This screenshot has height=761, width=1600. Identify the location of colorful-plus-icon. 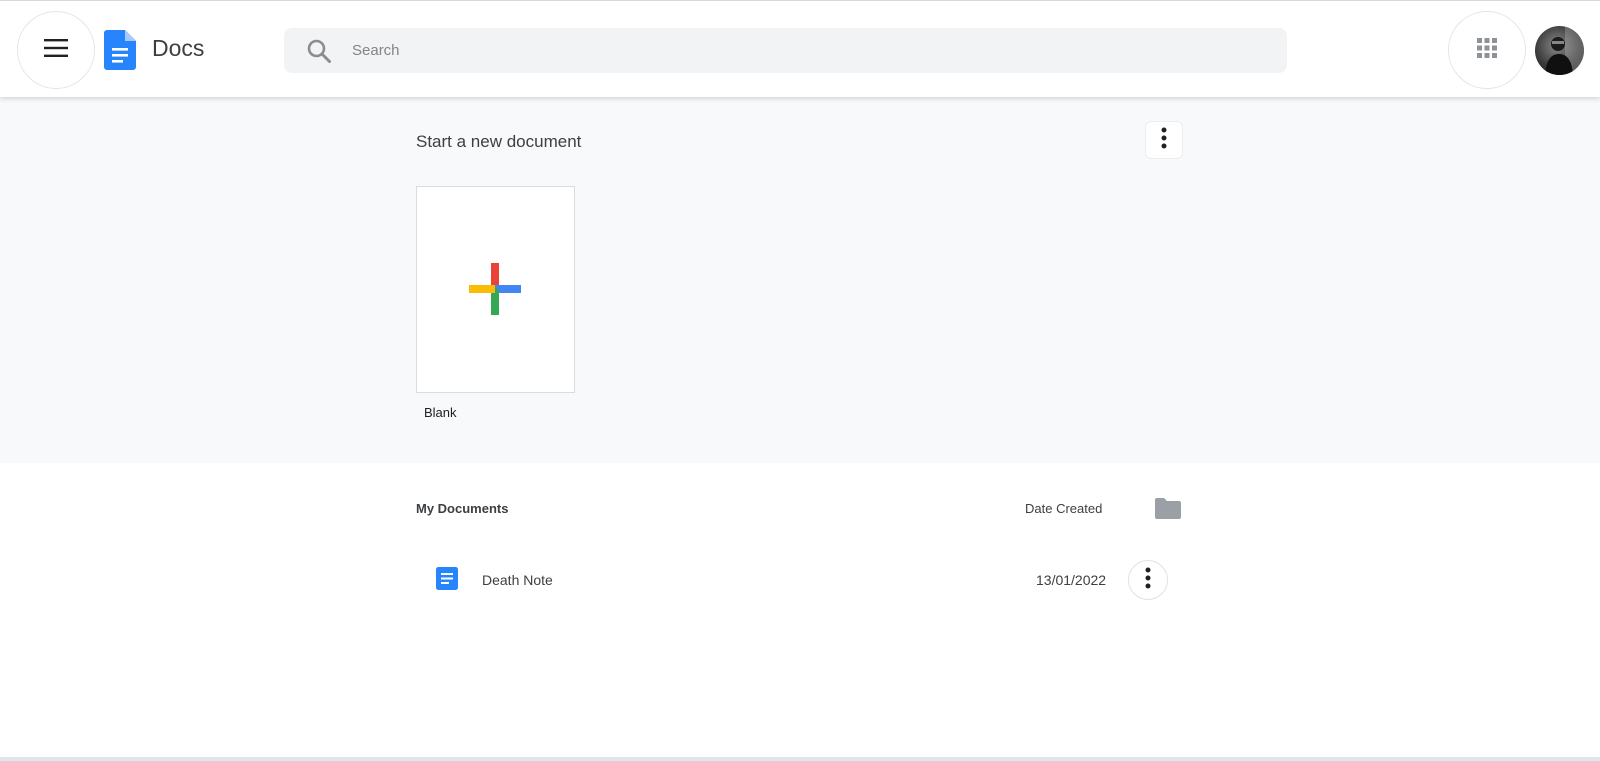
(495, 291).